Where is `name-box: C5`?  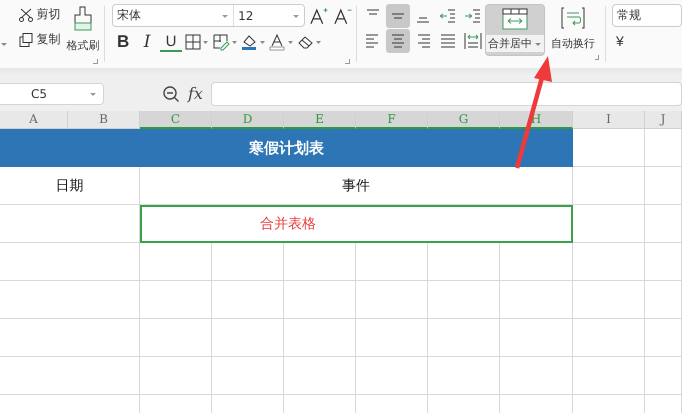 name-box: C5 is located at coordinates (52, 93).